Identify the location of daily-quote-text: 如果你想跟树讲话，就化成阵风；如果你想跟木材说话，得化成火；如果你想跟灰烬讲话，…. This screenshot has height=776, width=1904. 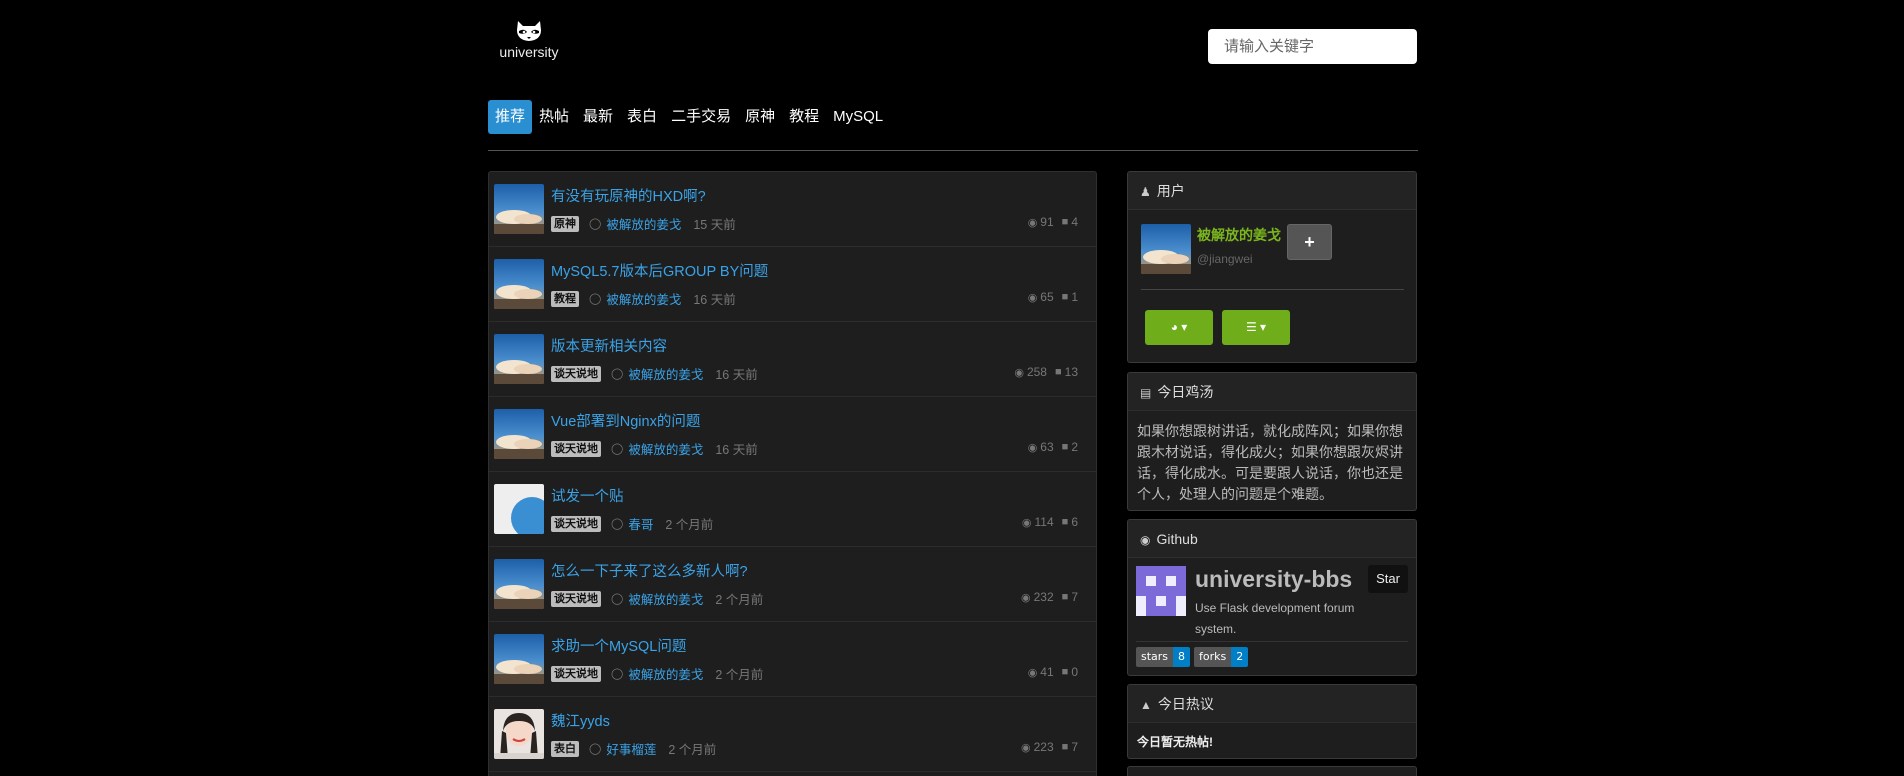
(1270, 462).